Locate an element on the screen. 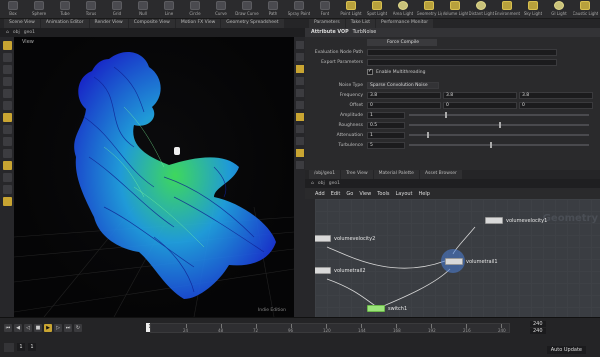 Image resolution: width=600 pixels, height=357 pixels. turbulence-slider is located at coordinates (499, 145).